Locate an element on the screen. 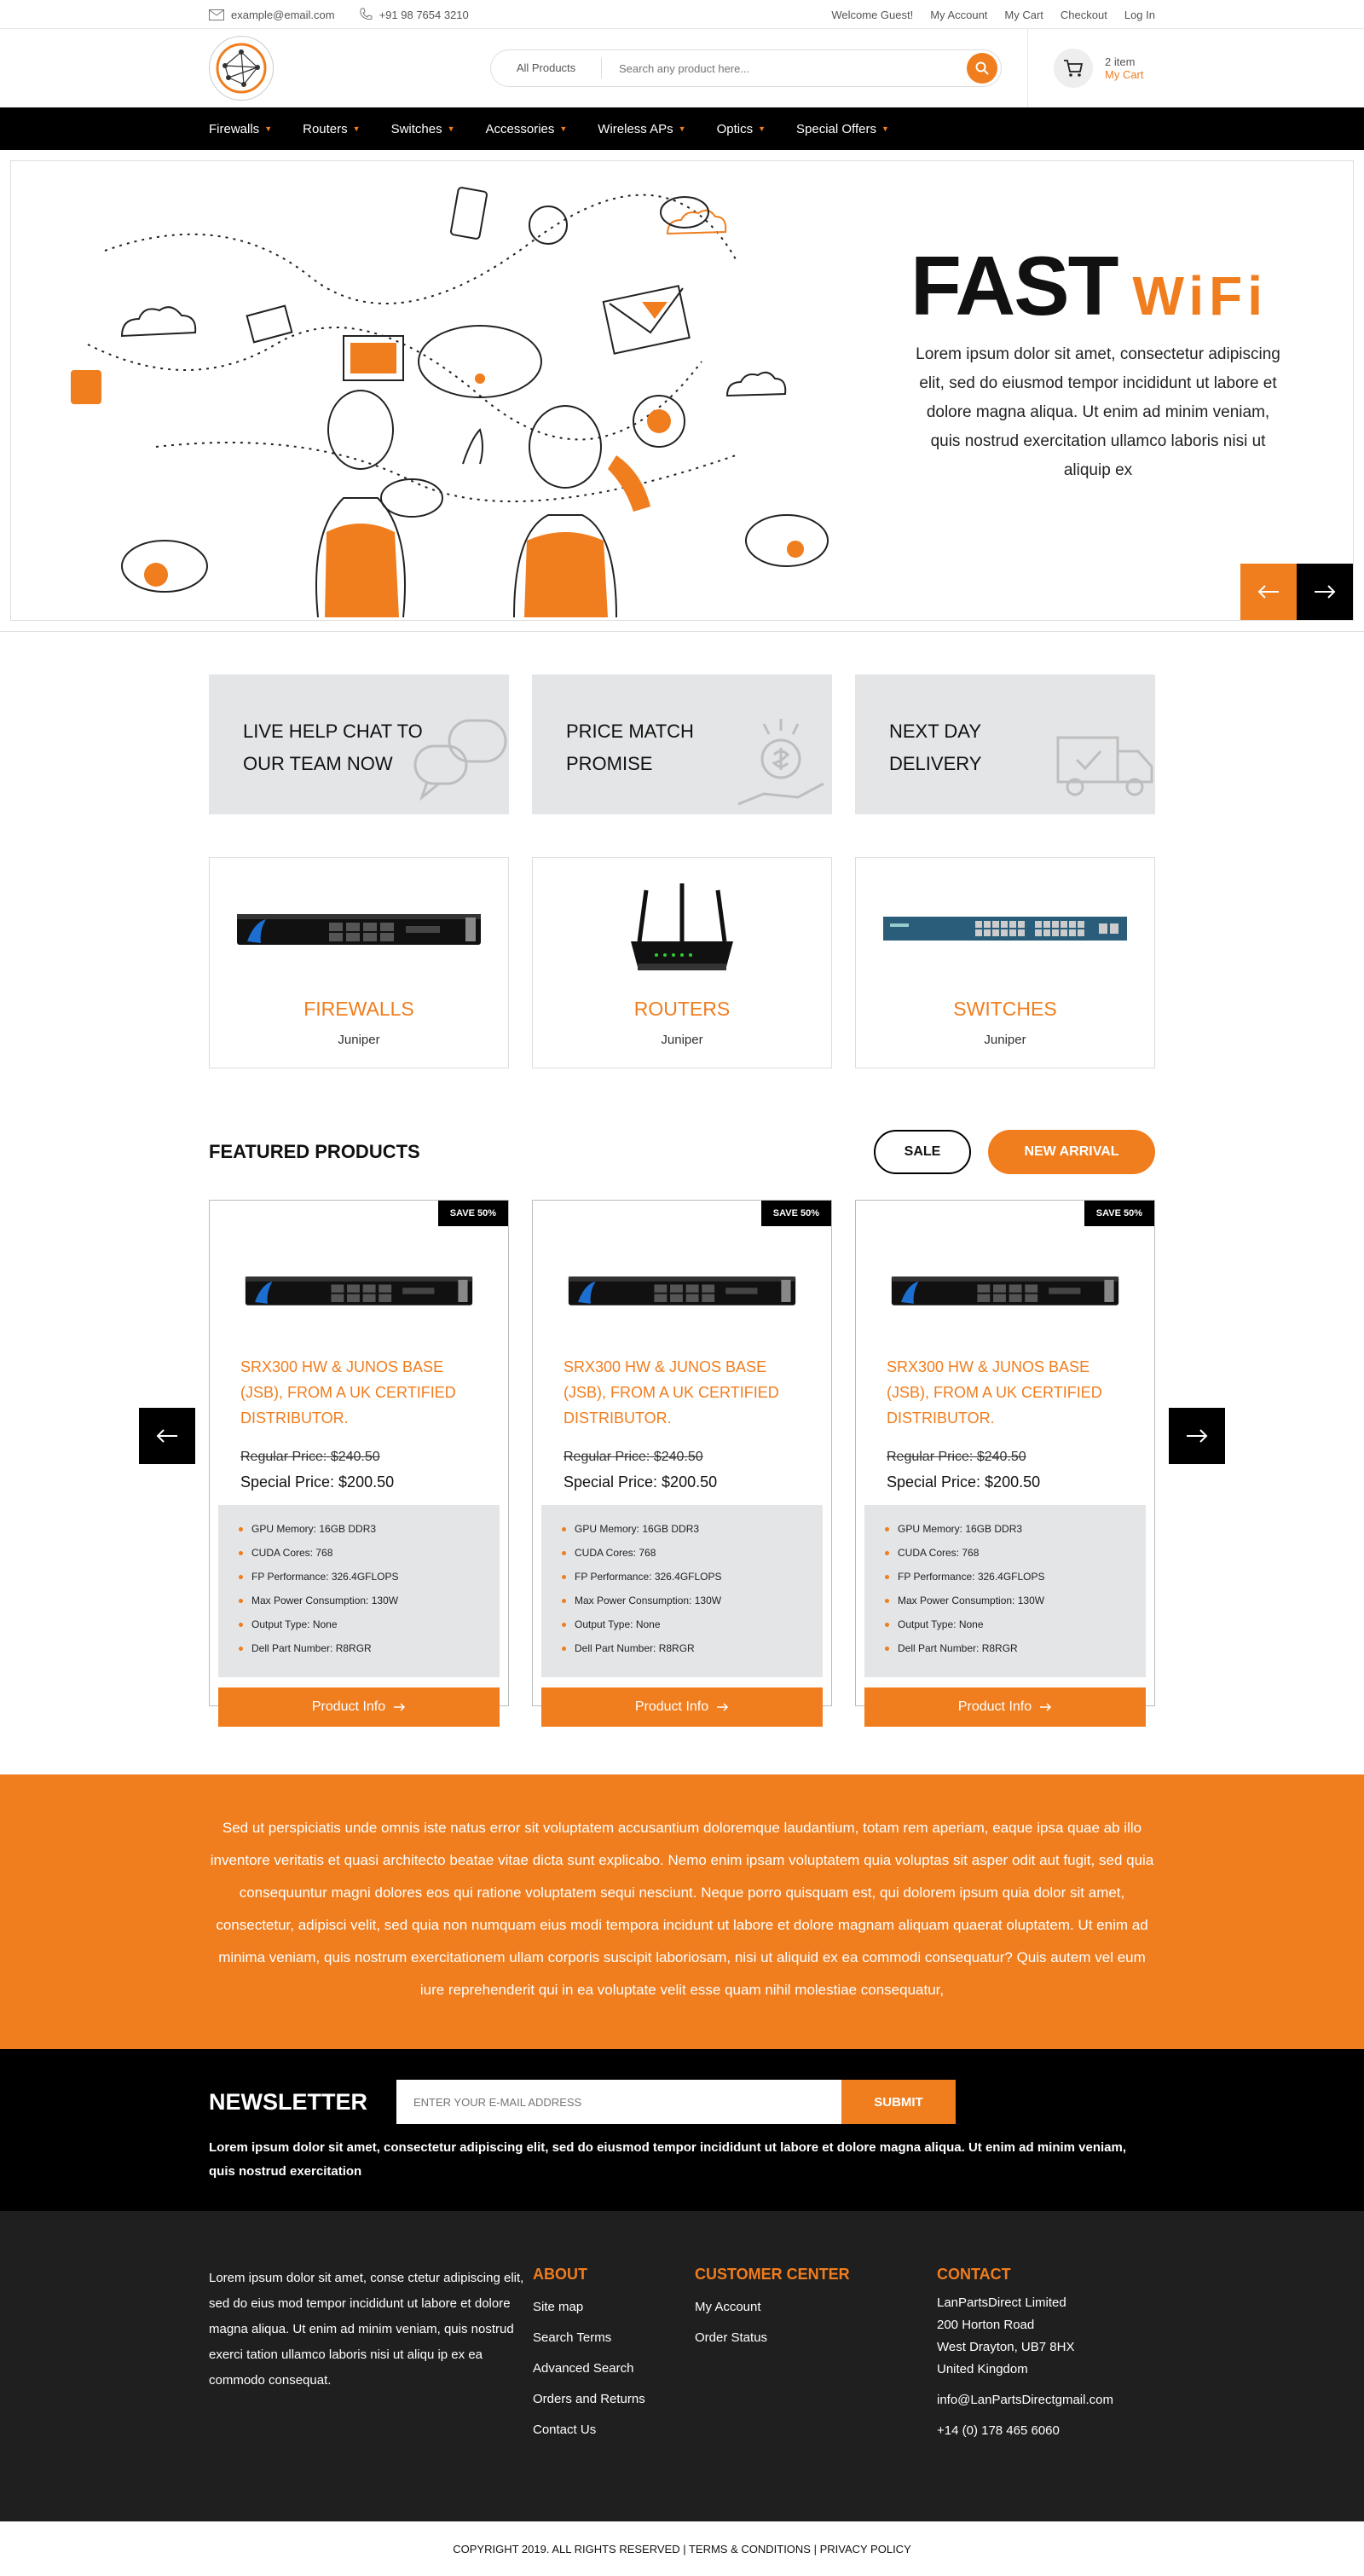 This screenshot has height=2576, width=1364. newsletter-email-input is located at coordinates (618, 2102).